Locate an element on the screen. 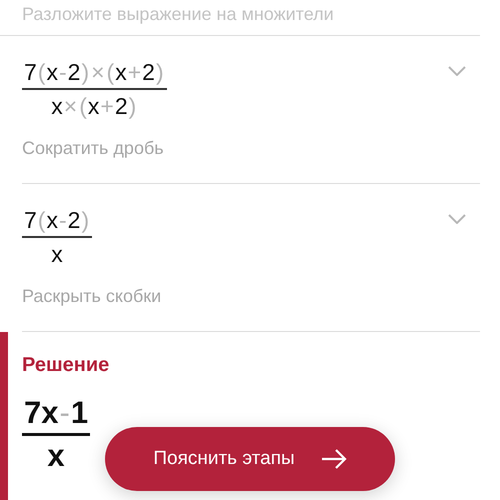 This screenshot has height=500, width=500. explain-steps-button: Пояснить этапы is located at coordinates (250, 459).